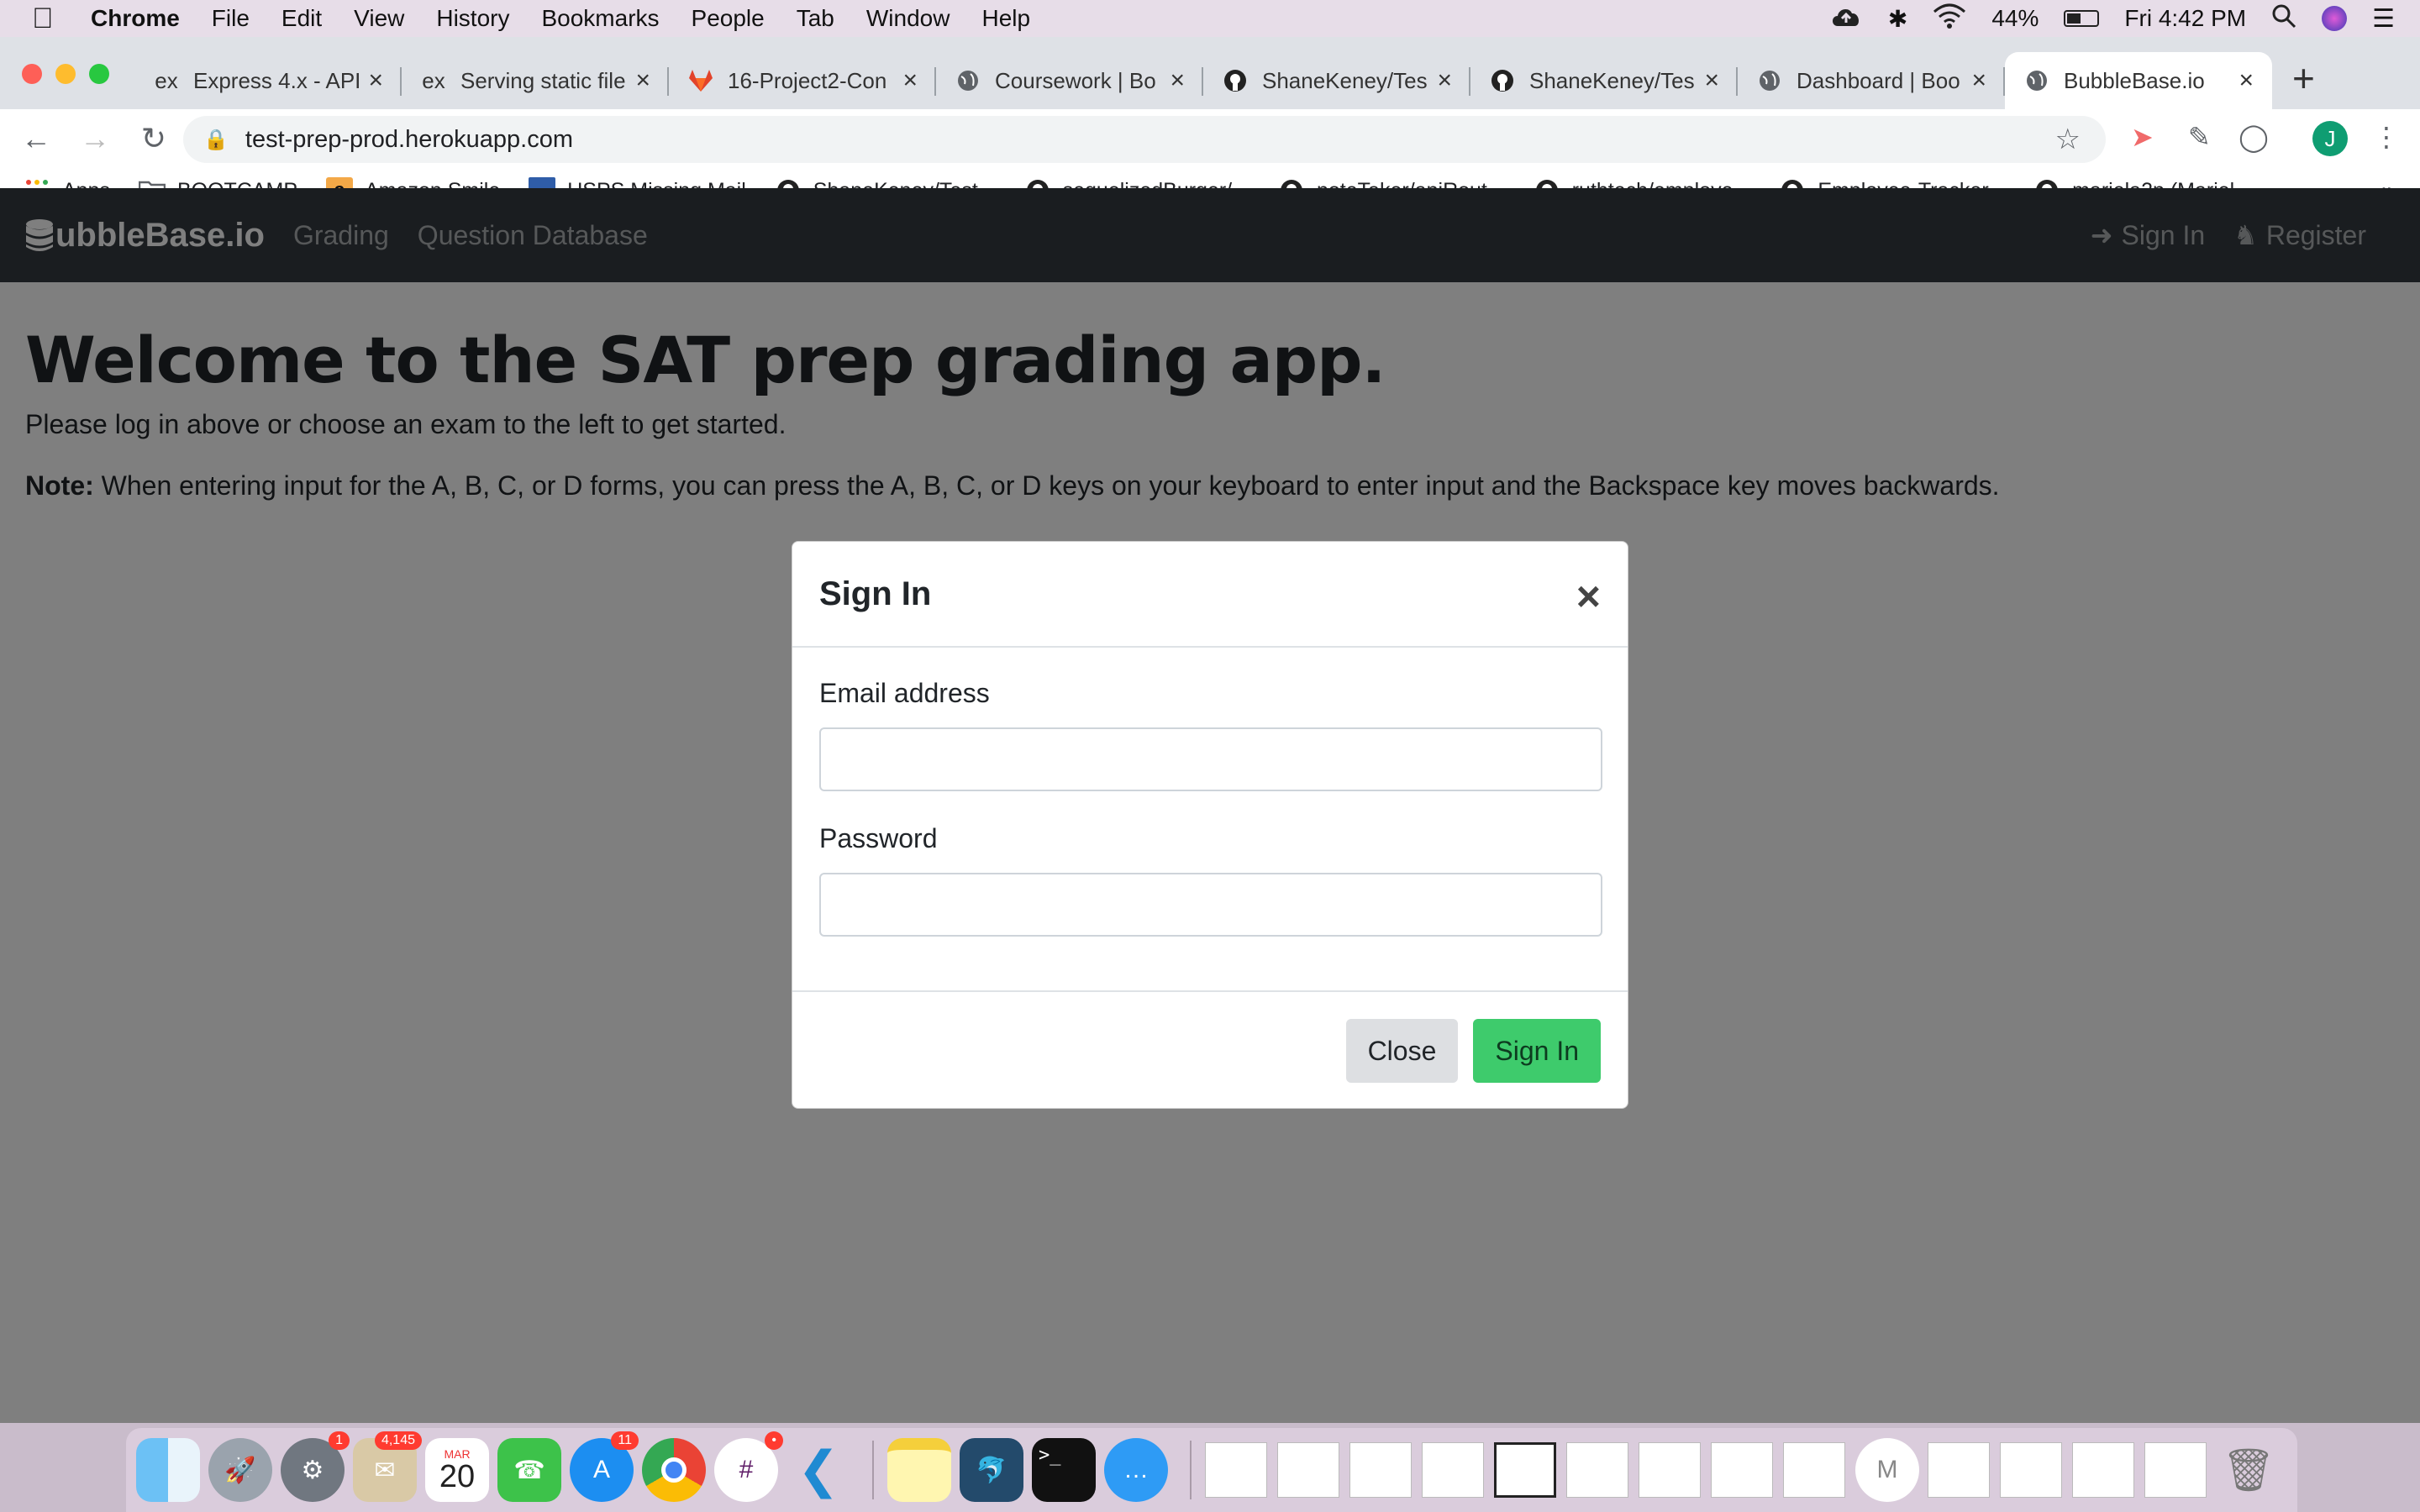 The width and height of the screenshot is (2420, 1512). Describe the element at coordinates (153, 138) in the screenshot. I see `reload-icon: ↻` at that location.